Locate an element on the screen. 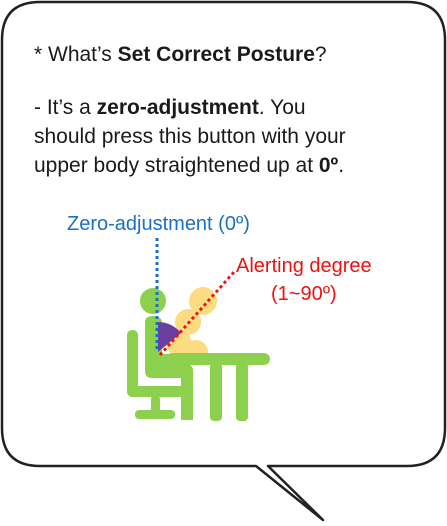 The height and width of the screenshot is (526, 447). zero-adjustment-label: Zero-adjustment (0º) is located at coordinates (158, 224).